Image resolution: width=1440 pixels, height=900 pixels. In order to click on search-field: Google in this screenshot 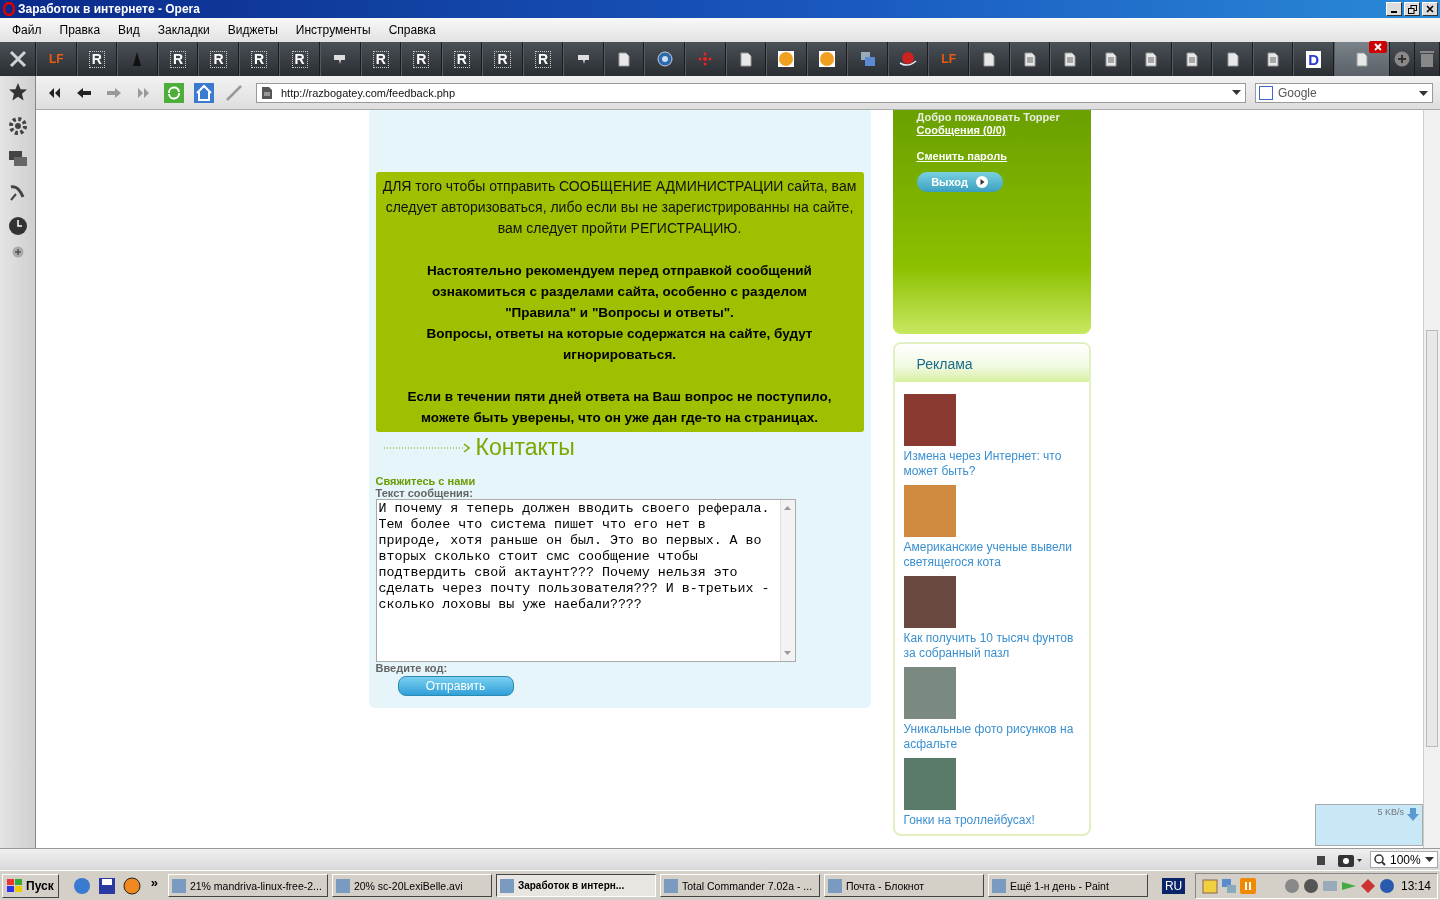, I will do `click(1344, 92)`.